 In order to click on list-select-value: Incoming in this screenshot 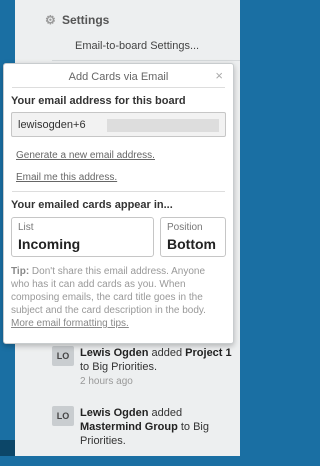, I will do `click(49, 244)`.